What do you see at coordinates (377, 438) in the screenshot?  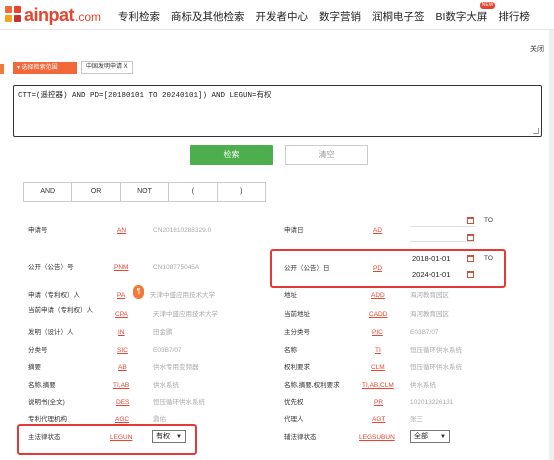 I see `field-code-legsubun: LEGSUBUN` at bounding box center [377, 438].